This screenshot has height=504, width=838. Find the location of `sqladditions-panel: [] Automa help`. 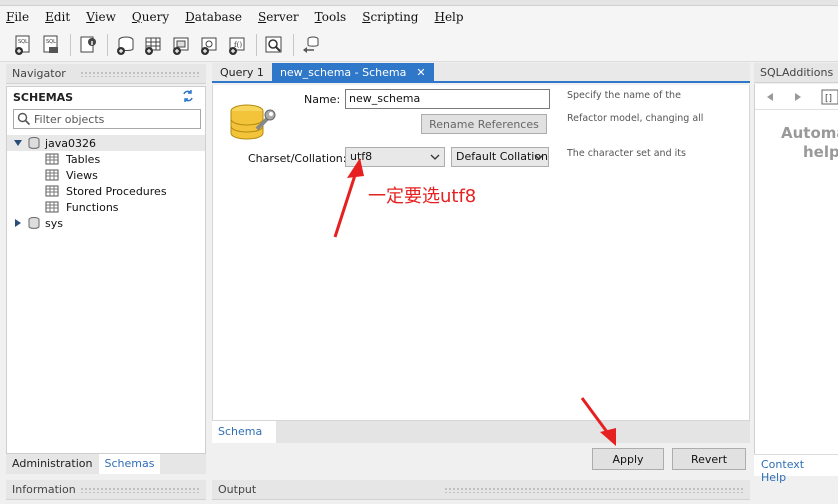

sqladditions-panel: [] Automa help is located at coordinates (796, 269).